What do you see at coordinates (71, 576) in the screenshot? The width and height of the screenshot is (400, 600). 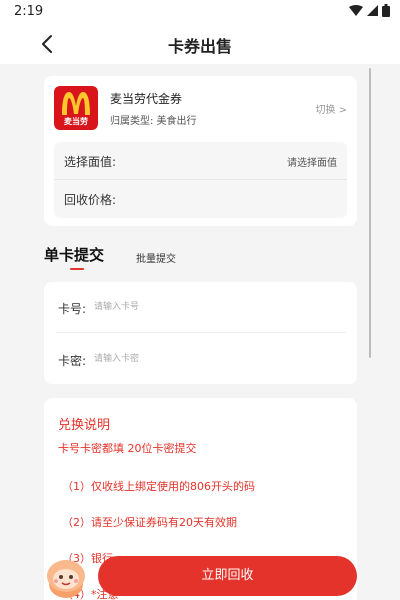 I see `customer-service-mascot-icon` at bounding box center [71, 576].